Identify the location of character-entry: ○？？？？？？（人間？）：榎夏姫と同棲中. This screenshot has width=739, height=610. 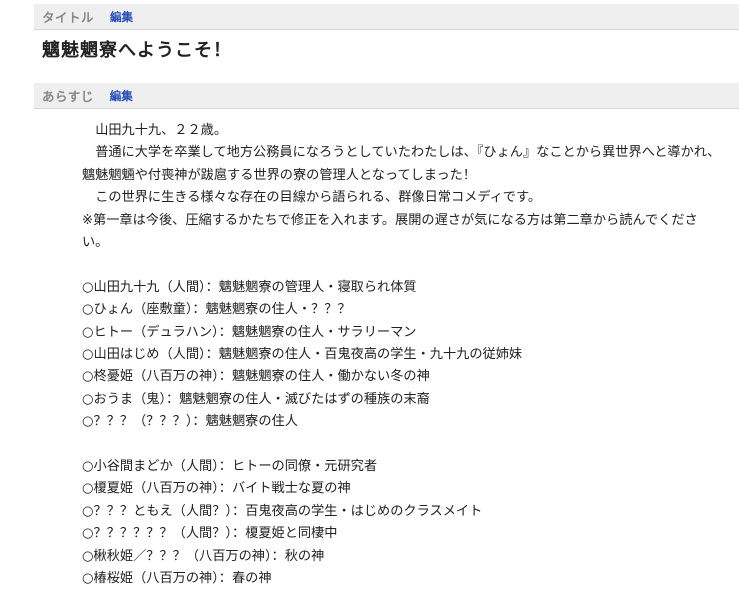
(210, 534).